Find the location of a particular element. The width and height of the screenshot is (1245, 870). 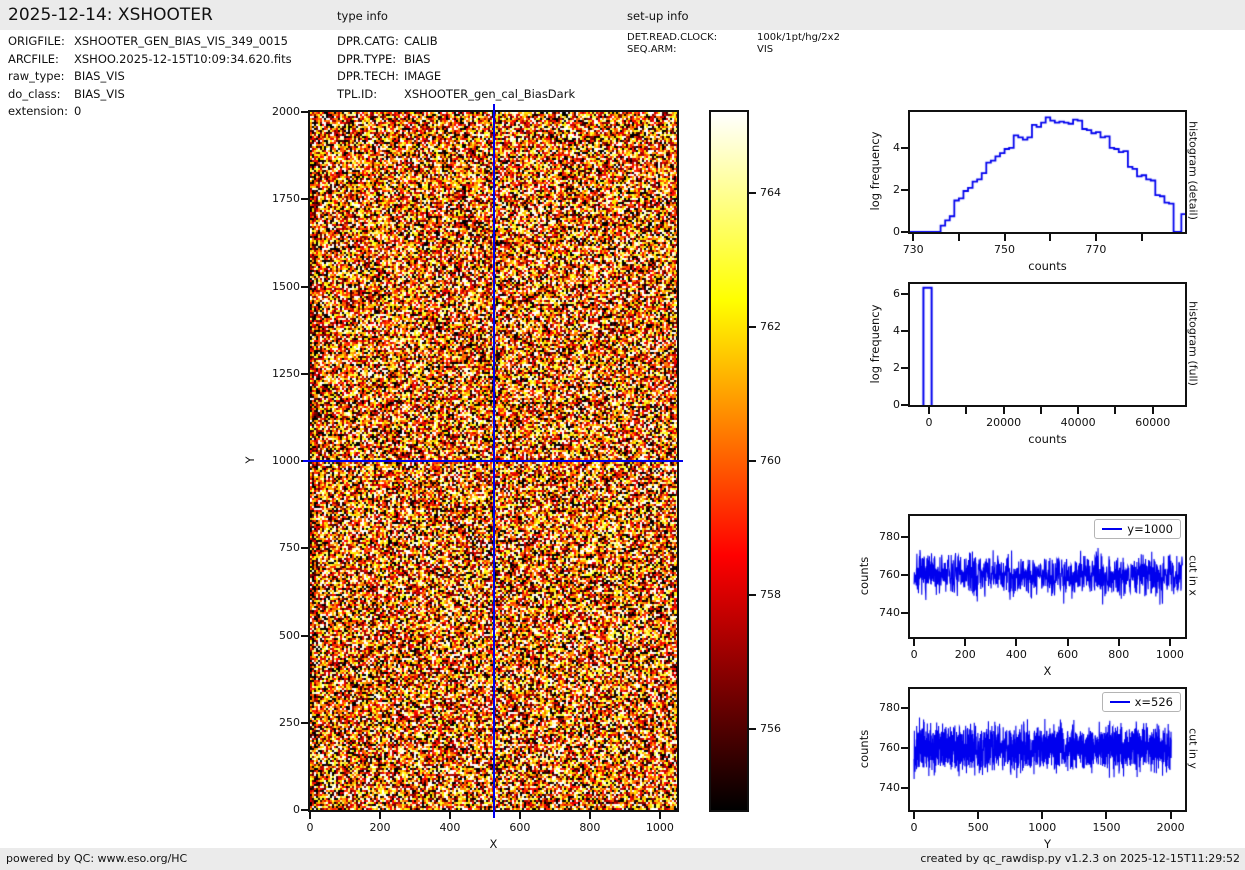

colorbar is located at coordinates (729, 461).